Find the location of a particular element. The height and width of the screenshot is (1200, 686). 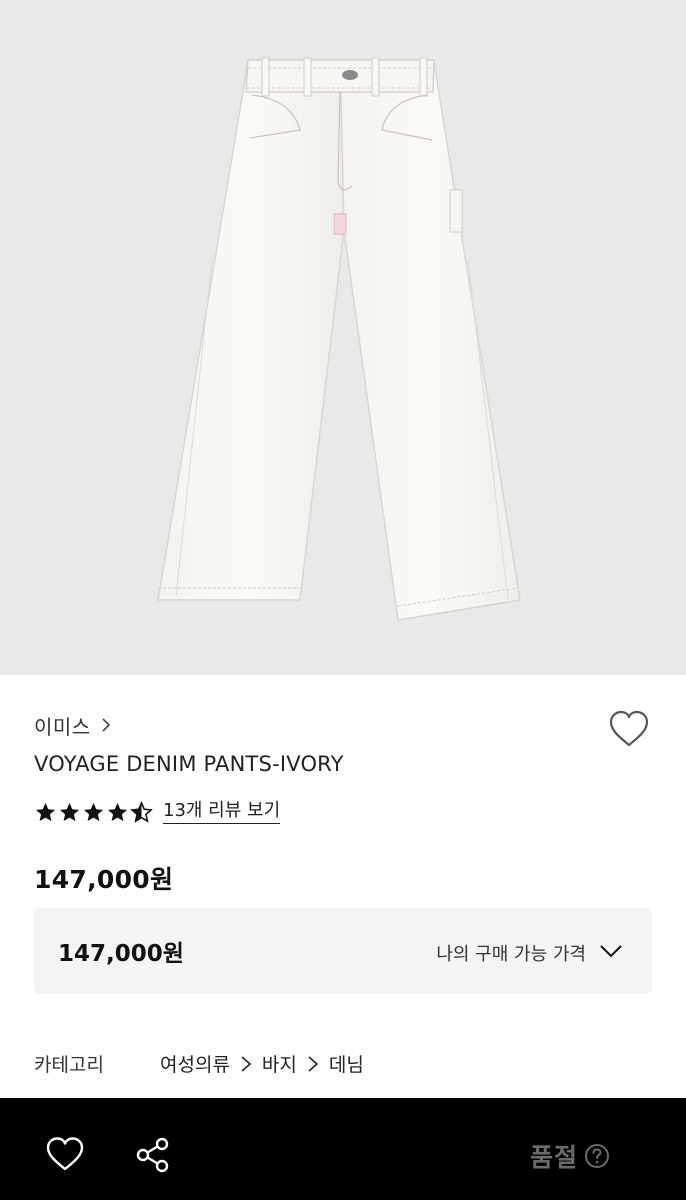

brand-link: 이미스 is located at coordinates (72, 725).